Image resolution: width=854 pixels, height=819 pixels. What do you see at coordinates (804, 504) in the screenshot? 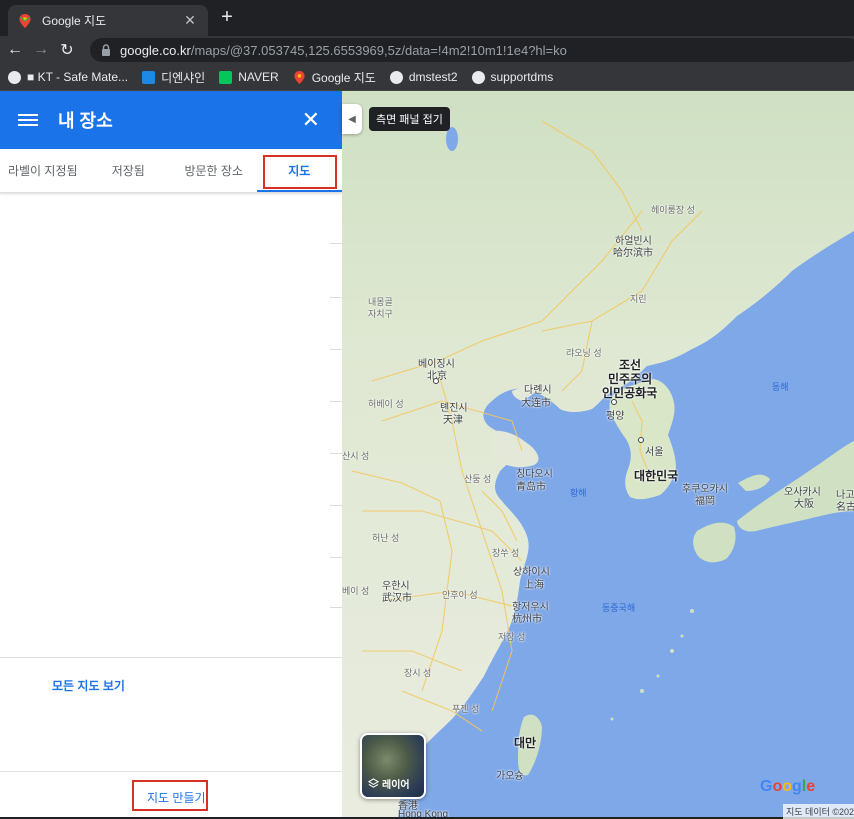
I see `map-label: 大阪` at bounding box center [804, 504].